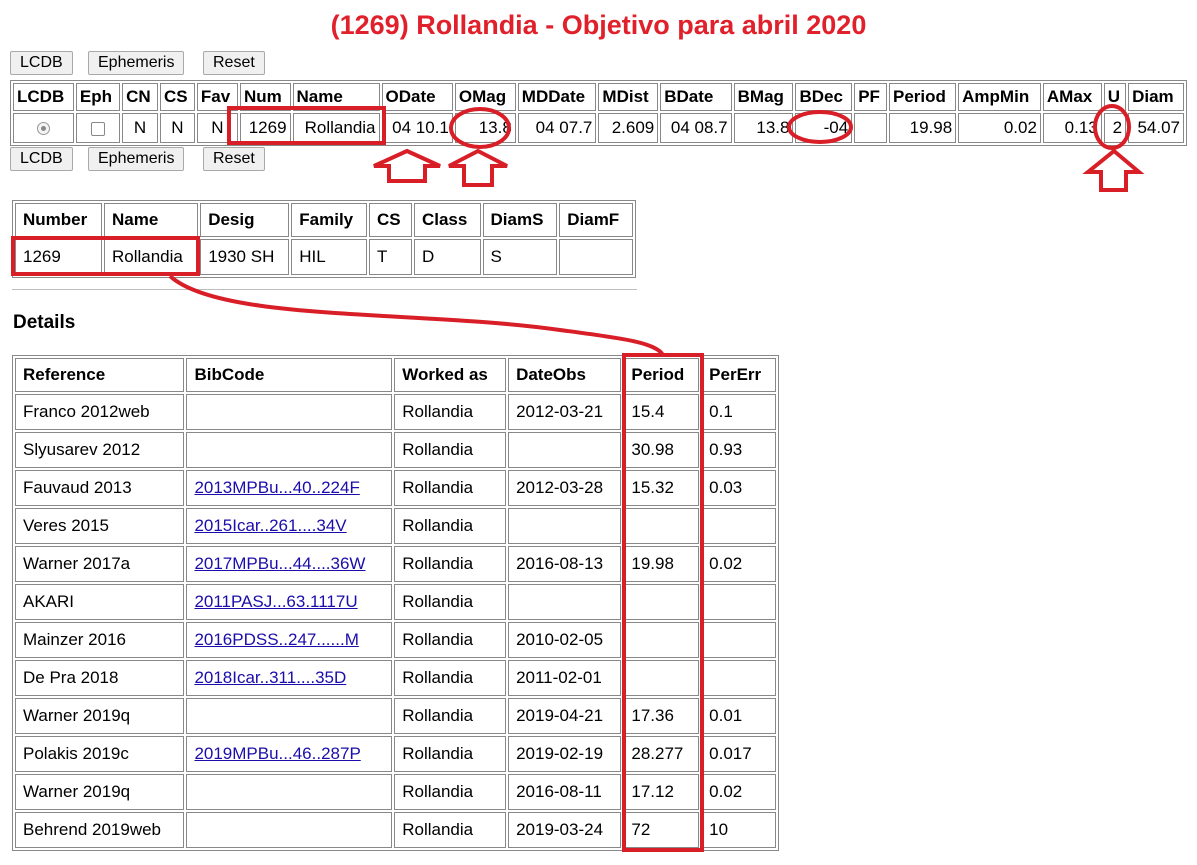  What do you see at coordinates (100, 830) in the screenshot?
I see `details-cell-reference: Behrend 2019web` at bounding box center [100, 830].